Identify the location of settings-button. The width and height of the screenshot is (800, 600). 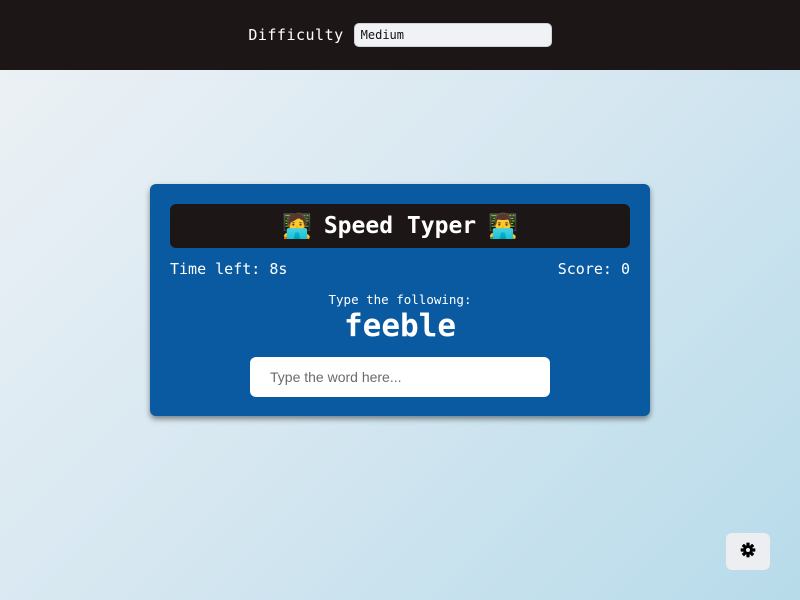
(748, 551).